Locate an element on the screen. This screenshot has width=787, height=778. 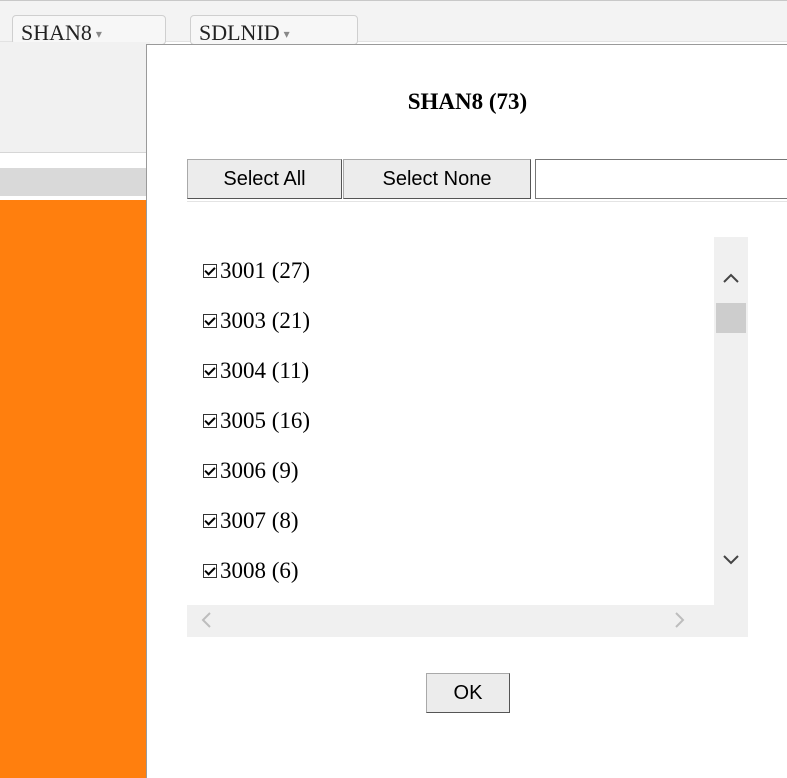
divider is located at coordinates (487, 201).